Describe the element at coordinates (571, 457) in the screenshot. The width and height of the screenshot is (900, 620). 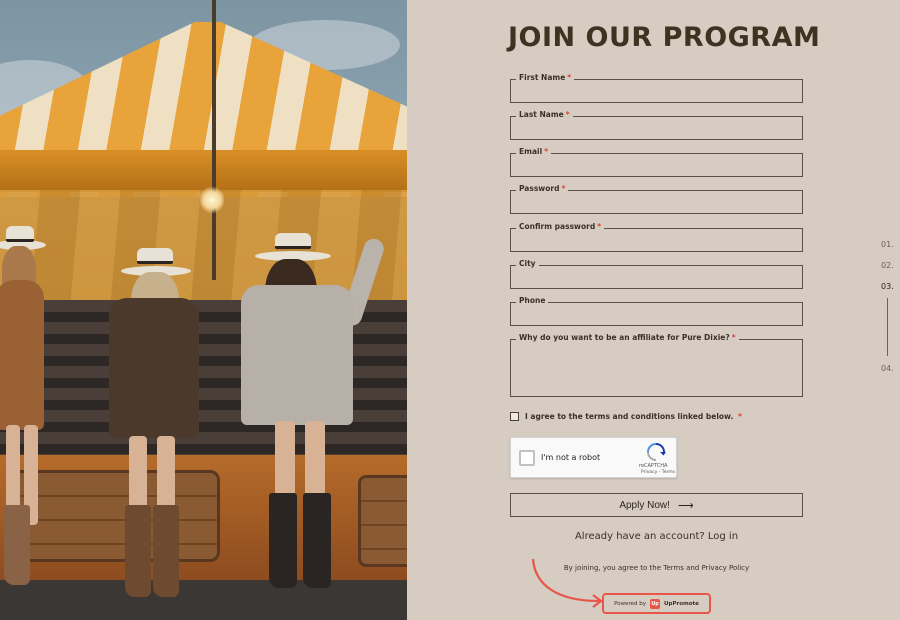
I see `recaptcha-label: I'm not a robot` at that location.